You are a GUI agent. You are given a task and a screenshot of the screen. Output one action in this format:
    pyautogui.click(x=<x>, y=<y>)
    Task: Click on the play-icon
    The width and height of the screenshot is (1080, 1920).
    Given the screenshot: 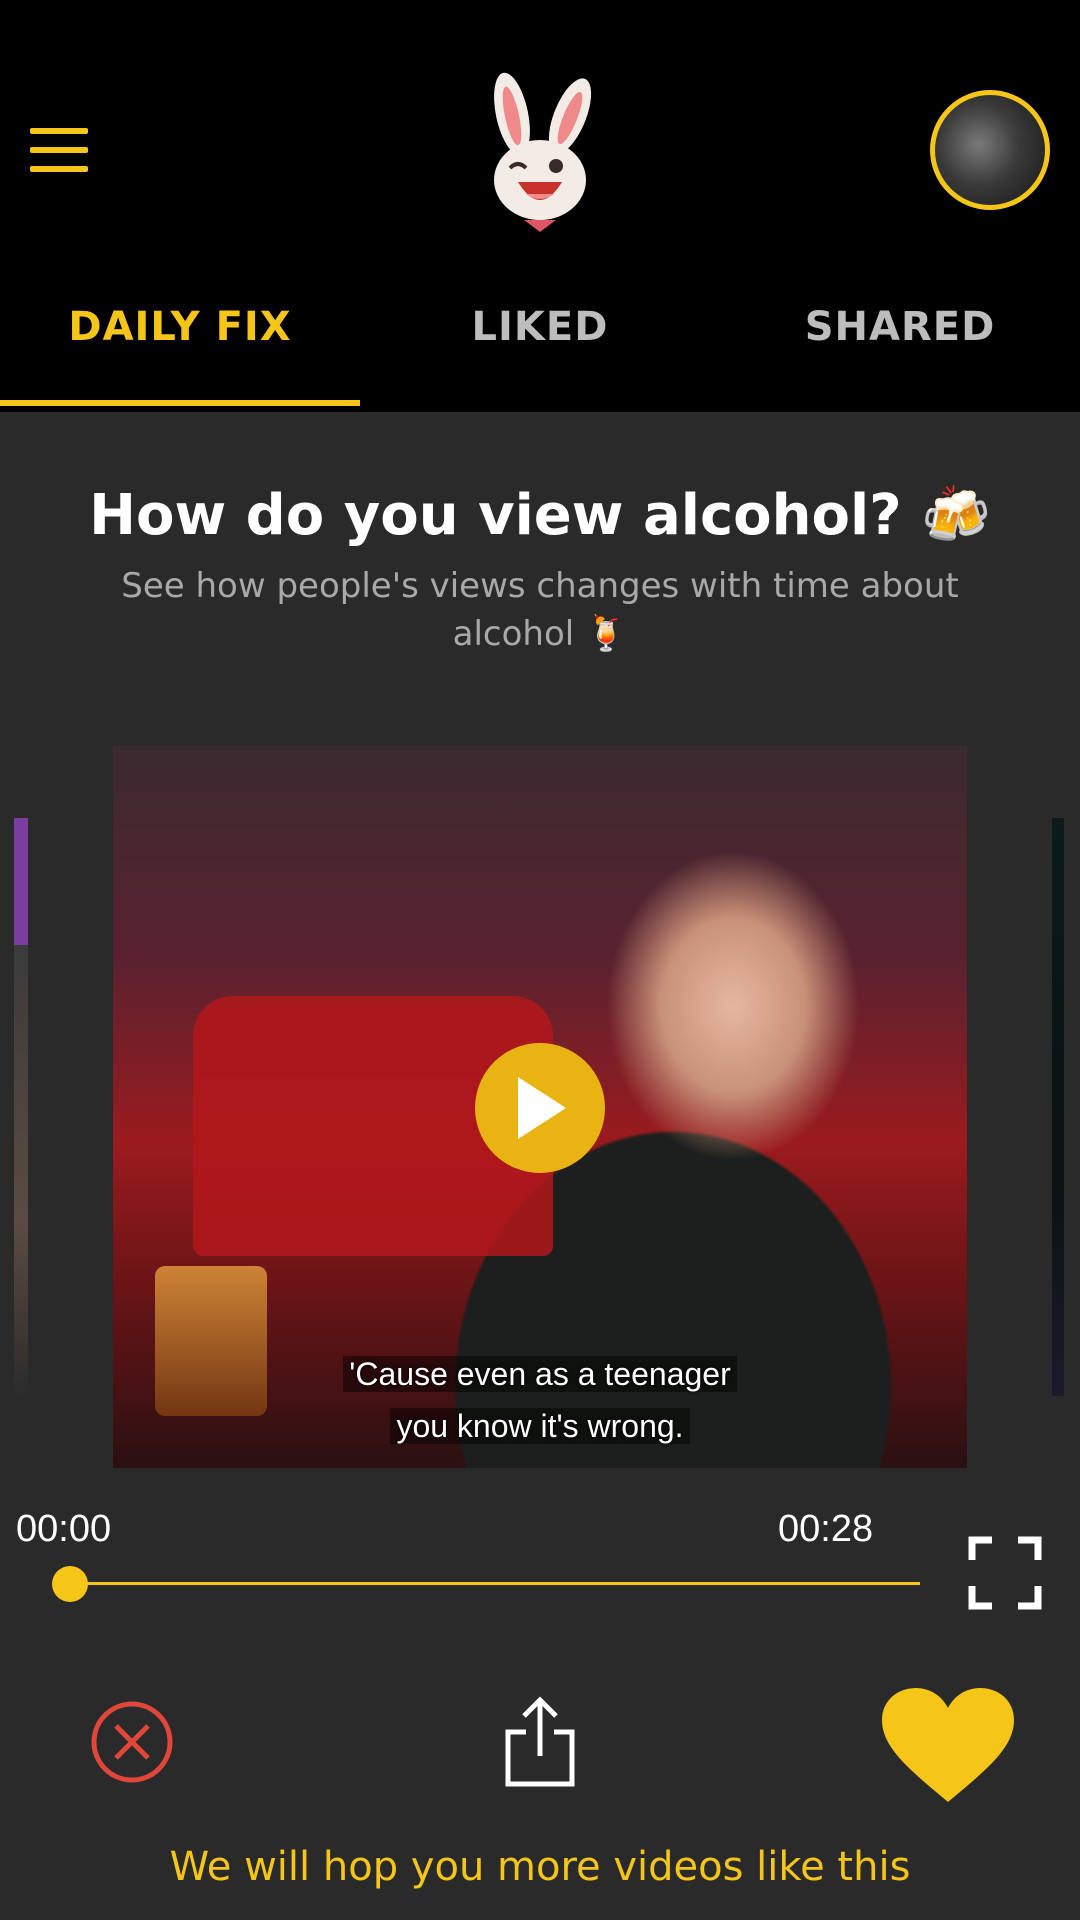 What is the action you would take?
    pyautogui.click(x=542, y=1108)
    